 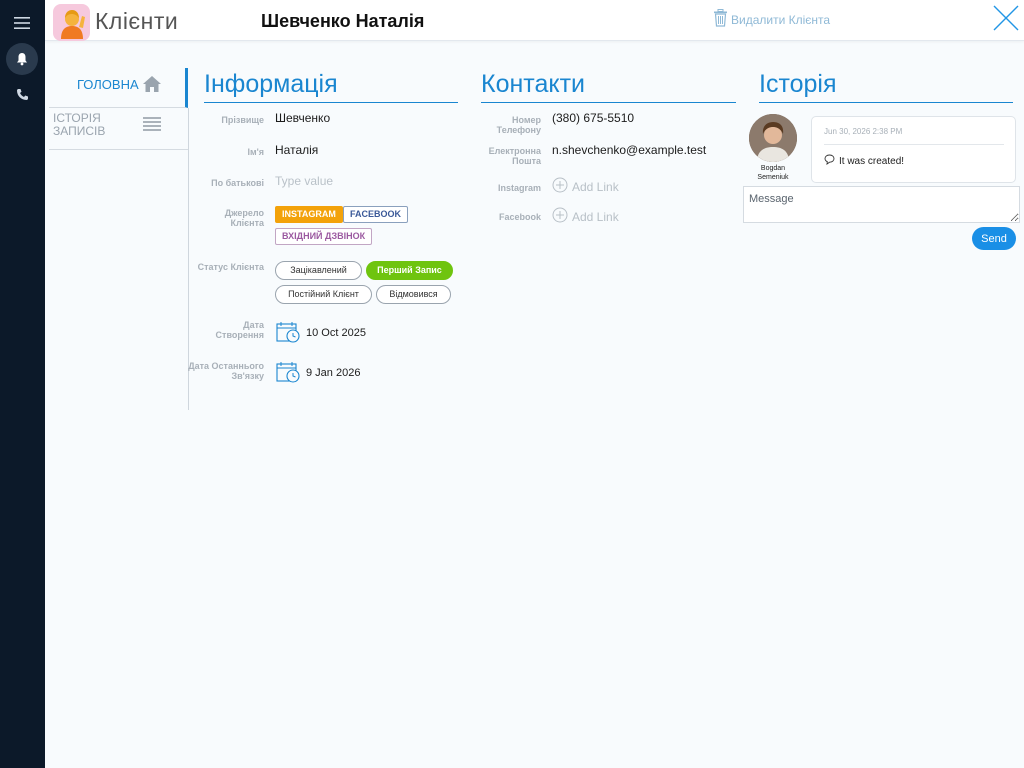 What do you see at coordinates (79, 124) in the screenshot?
I see `tab-history-label: ІСТОРІЯ ЗАПИСІВ` at bounding box center [79, 124].